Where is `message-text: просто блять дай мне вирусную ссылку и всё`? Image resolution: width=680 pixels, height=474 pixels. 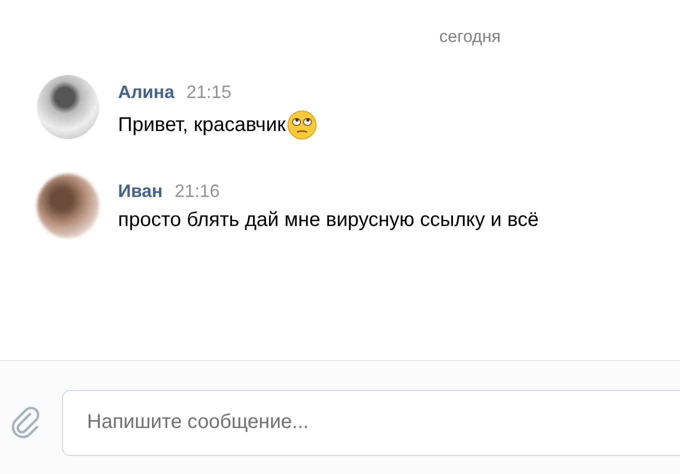
message-text: просто блять дай мне вирусную ссылку и всё is located at coordinates (328, 220).